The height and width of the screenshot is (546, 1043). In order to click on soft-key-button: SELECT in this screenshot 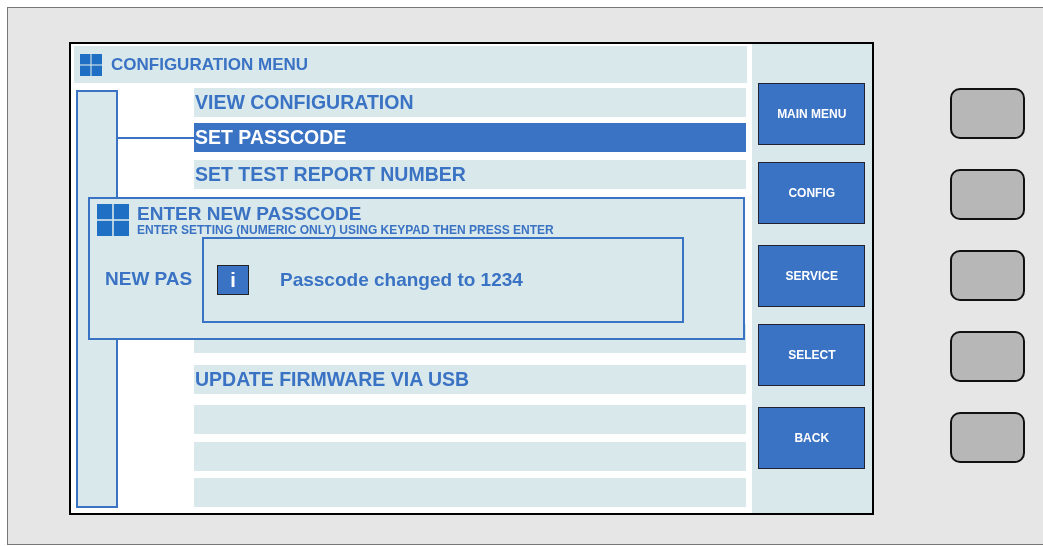, I will do `click(812, 355)`.